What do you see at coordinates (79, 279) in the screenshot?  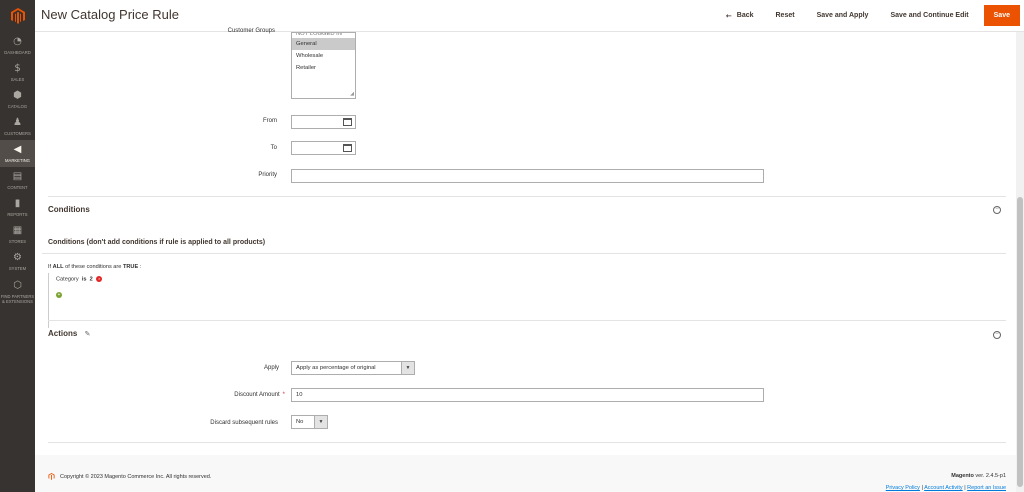 I see `condition-rule: Category is 2 ×` at bounding box center [79, 279].